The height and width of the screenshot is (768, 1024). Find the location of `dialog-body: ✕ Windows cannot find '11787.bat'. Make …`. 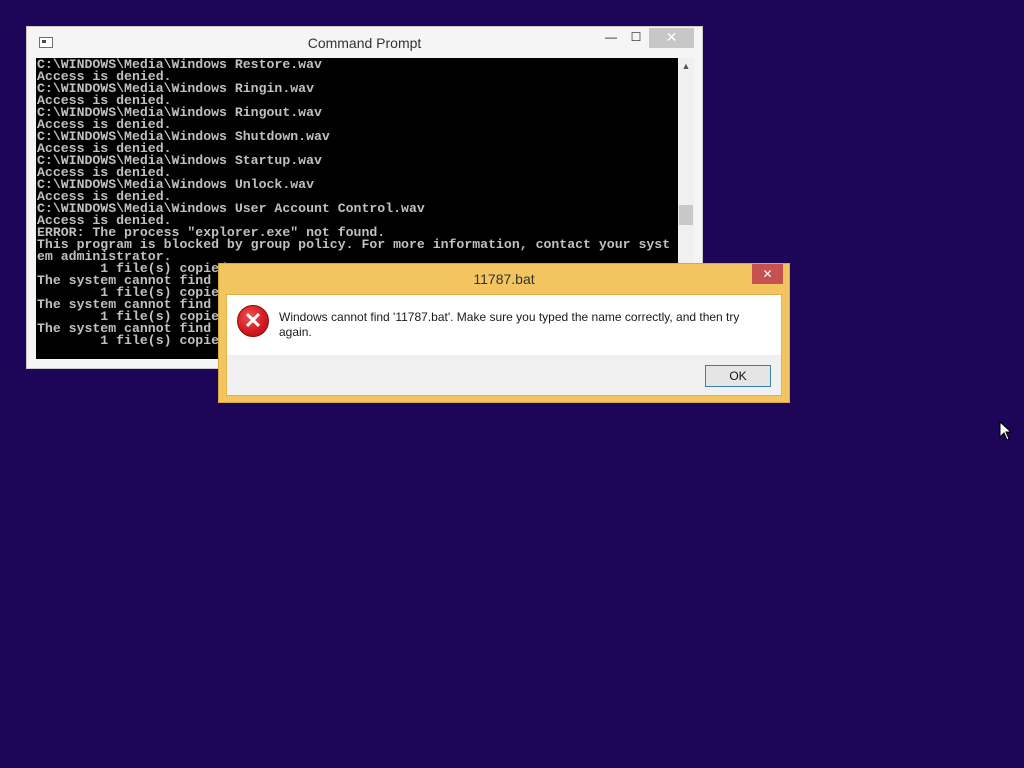

dialog-body: ✕ Windows cannot find '11787.bat'. Make … is located at coordinates (504, 345).